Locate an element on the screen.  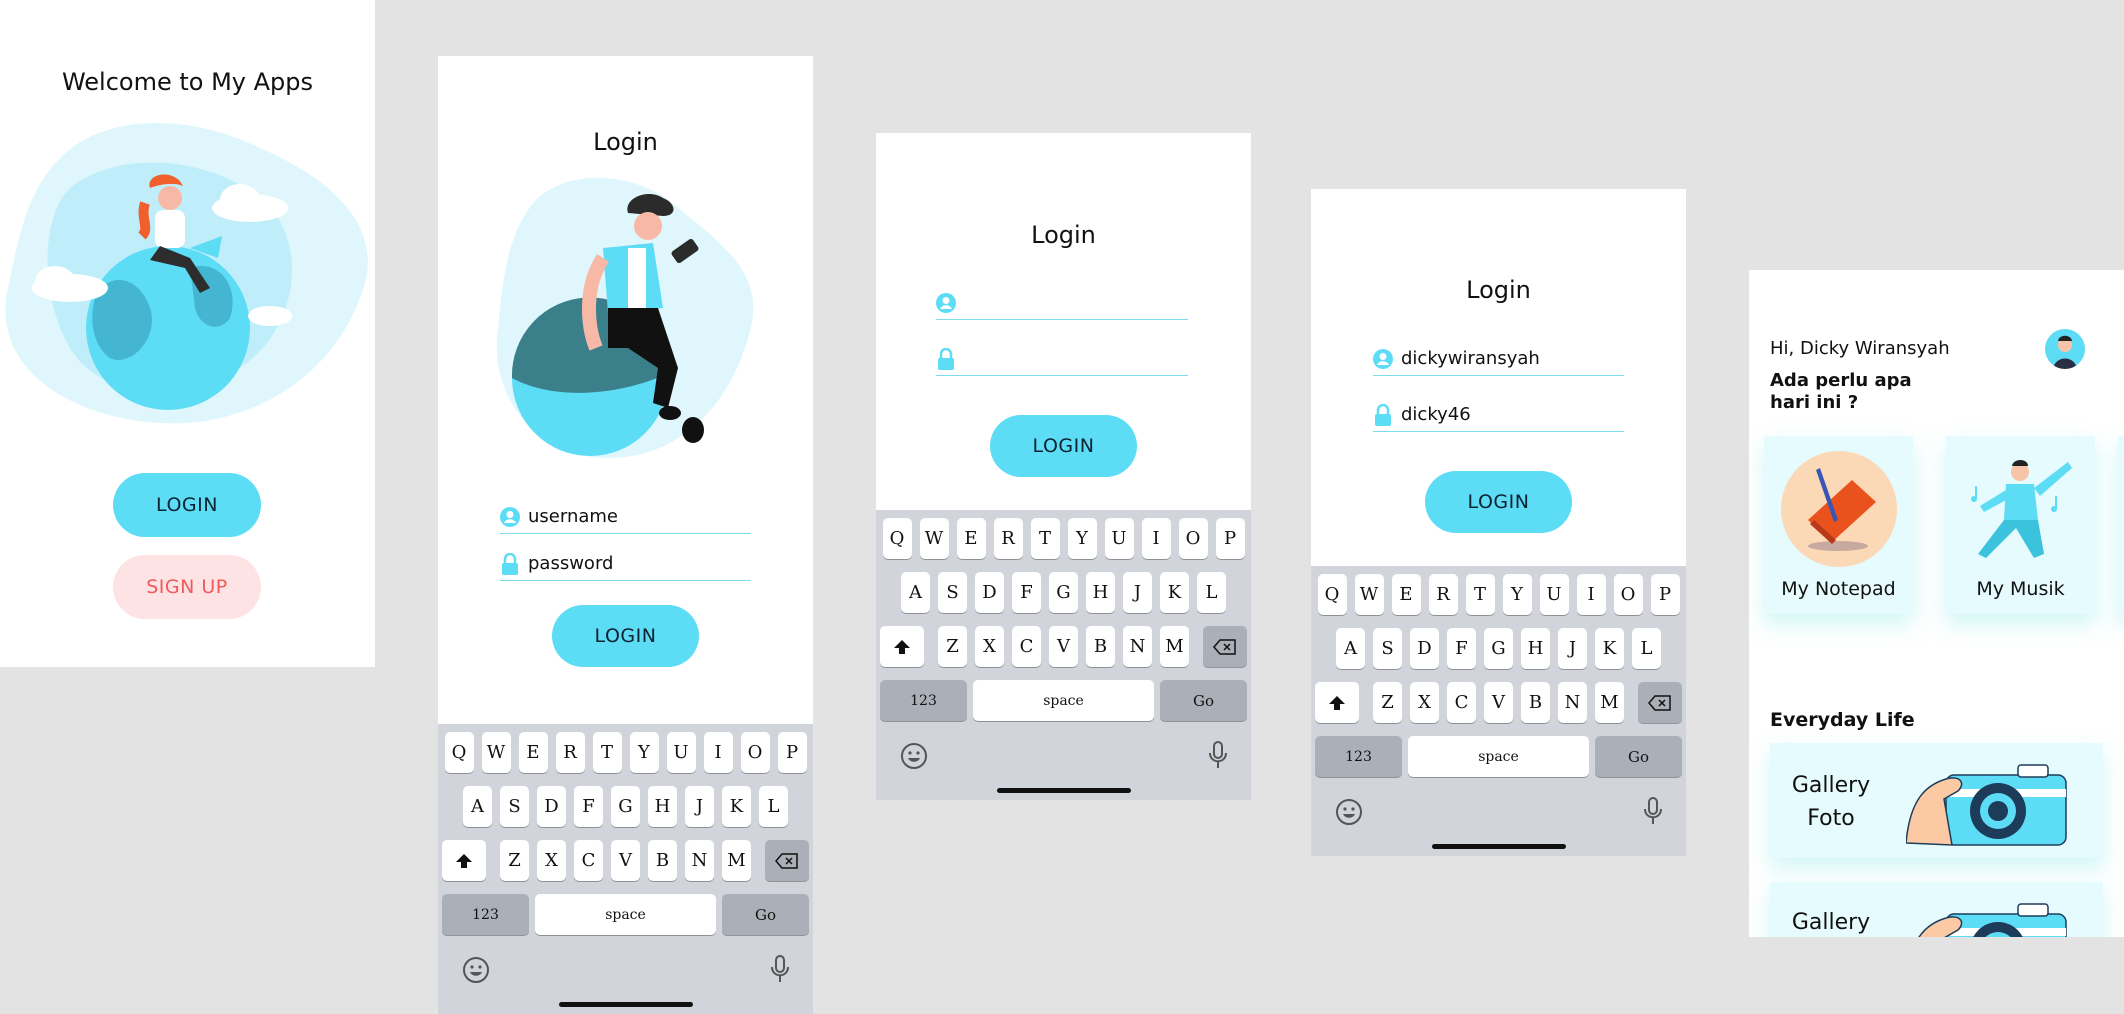
username-field: dickywiransyah is located at coordinates (1498, 359).